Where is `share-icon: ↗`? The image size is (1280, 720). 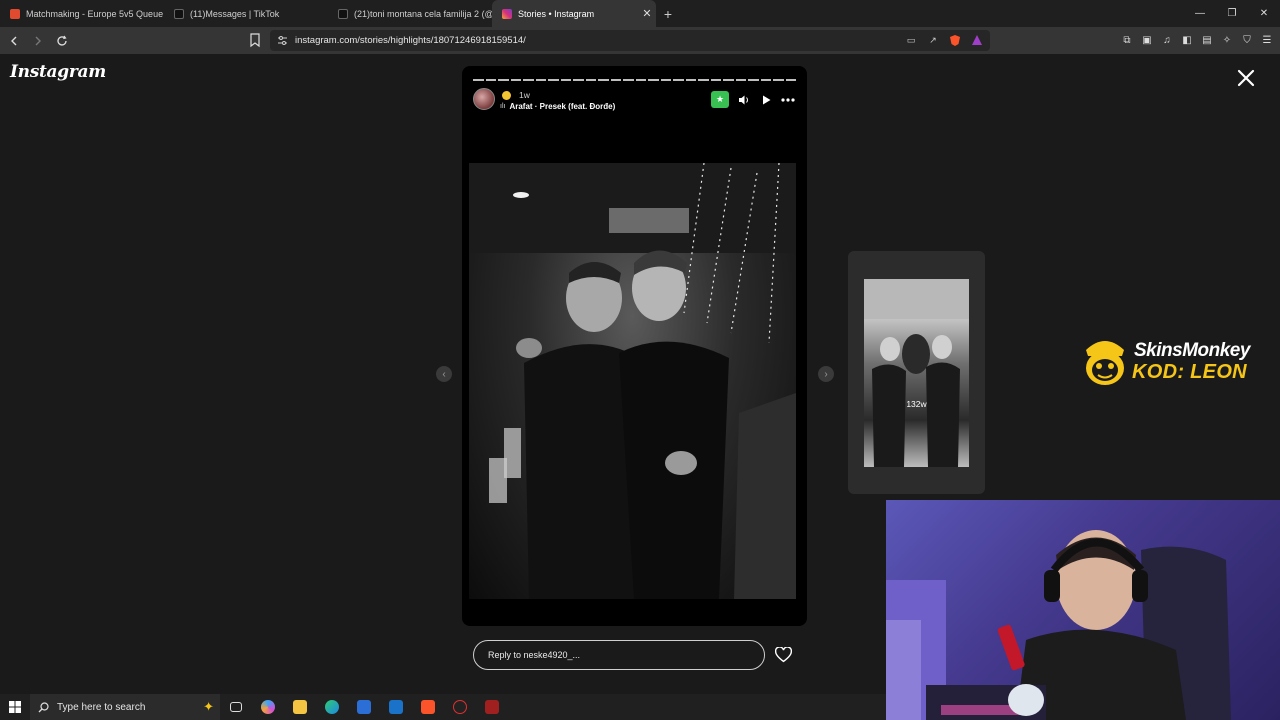
share-icon: ↗ is located at coordinates (933, 40).